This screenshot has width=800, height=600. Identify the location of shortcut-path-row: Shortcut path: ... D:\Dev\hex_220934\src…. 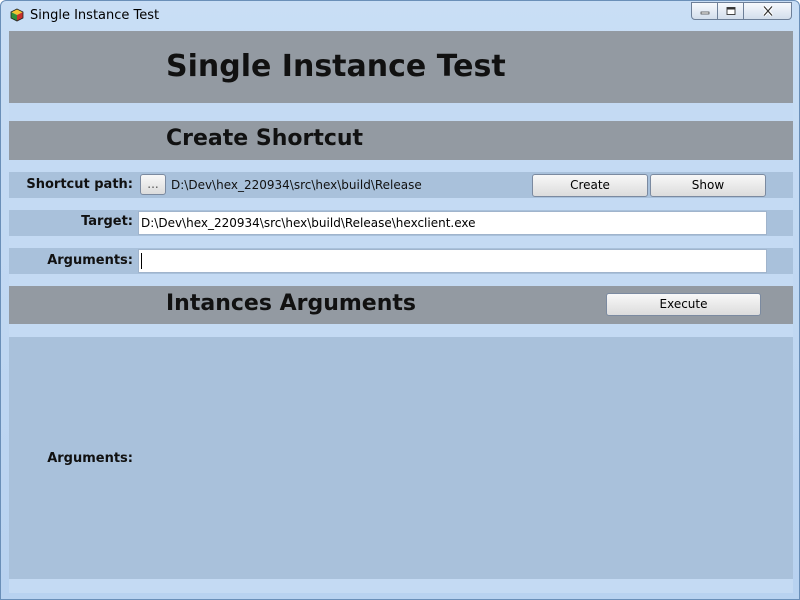
(401, 185).